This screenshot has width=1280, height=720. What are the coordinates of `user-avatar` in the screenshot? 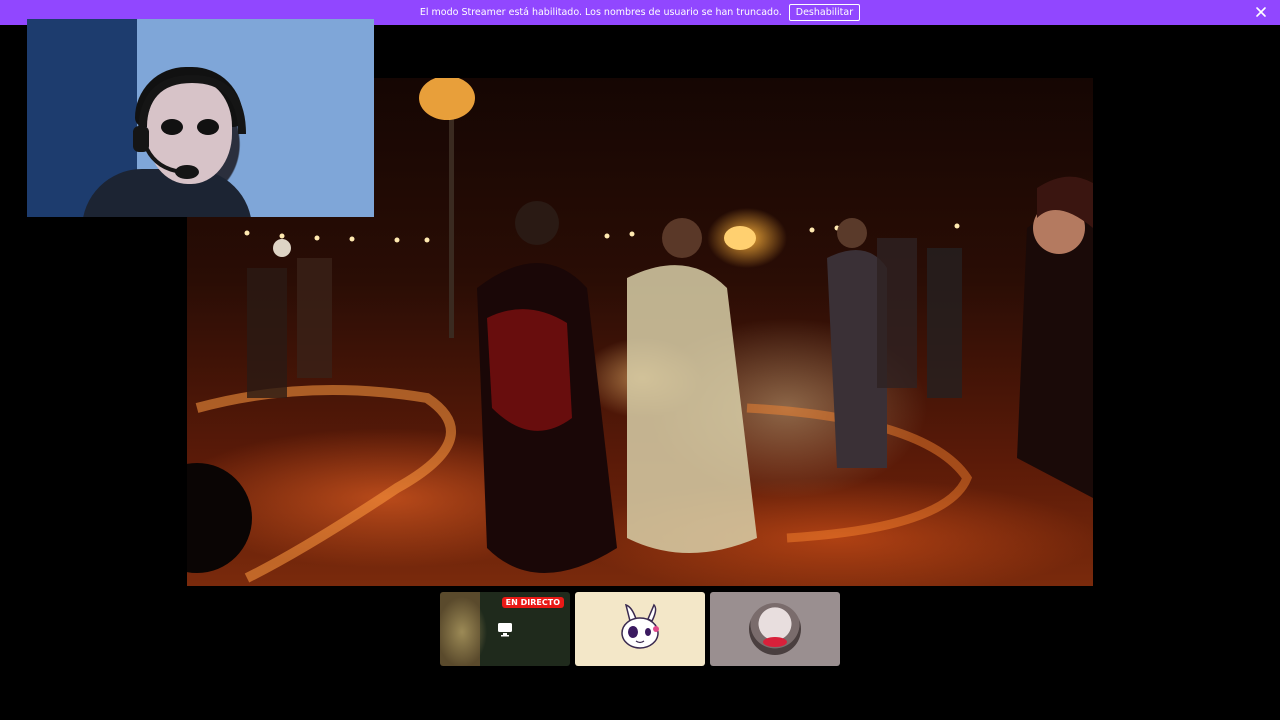 It's located at (775, 629).